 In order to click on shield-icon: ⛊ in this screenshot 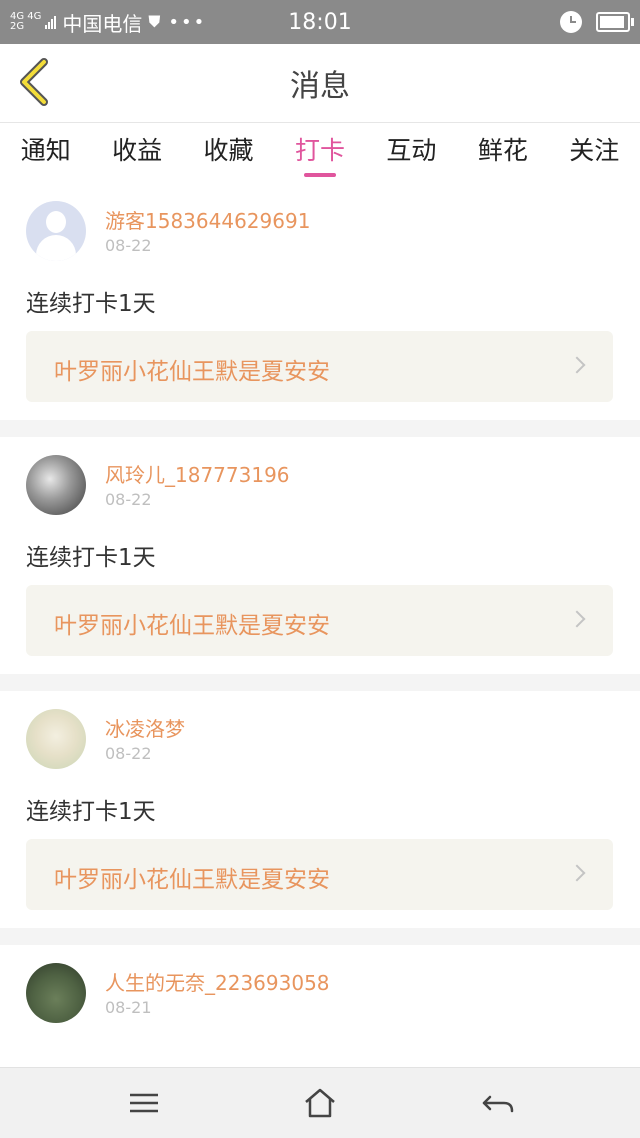, I will do `click(154, 21)`.